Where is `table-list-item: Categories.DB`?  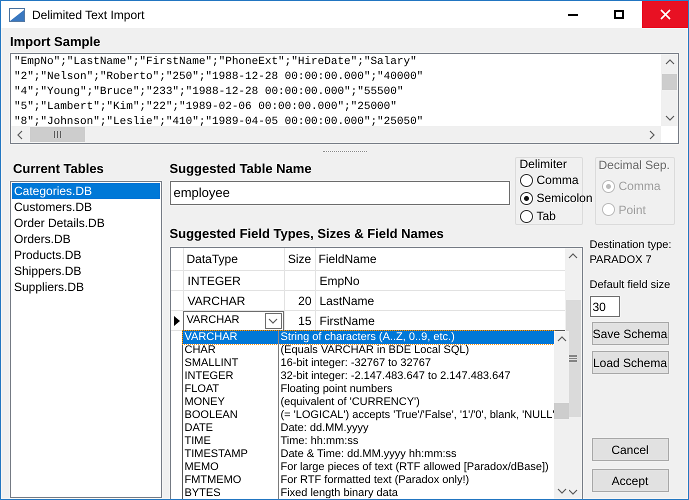
table-list-item: Categories.DB is located at coordinates (86, 191).